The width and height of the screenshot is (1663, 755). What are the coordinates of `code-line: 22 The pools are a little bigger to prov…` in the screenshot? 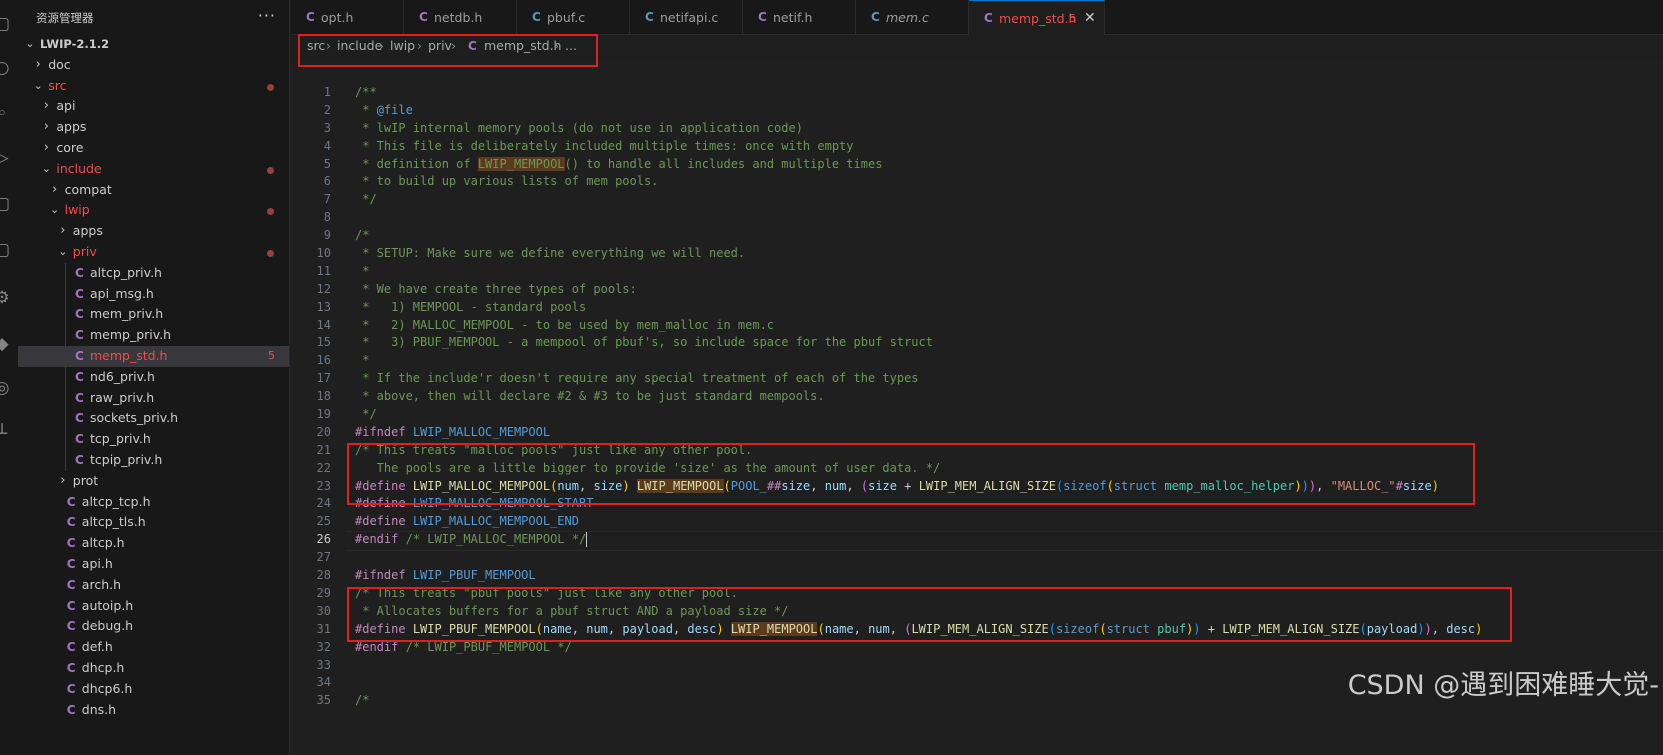 It's located at (977, 469).